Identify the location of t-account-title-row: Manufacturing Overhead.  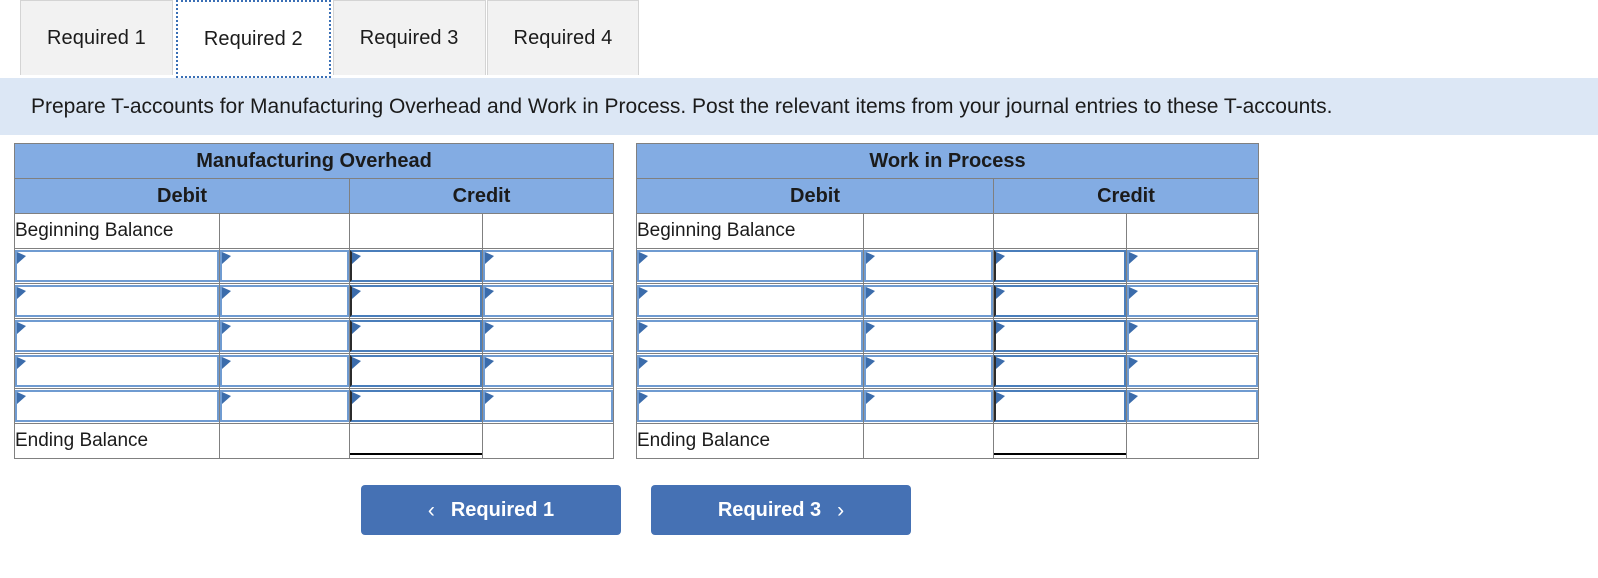
(314, 161).